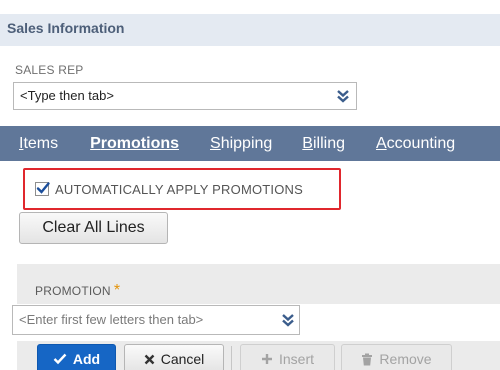 The image size is (500, 370). Describe the element at coordinates (149, 359) in the screenshot. I see `close-icon` at that location.